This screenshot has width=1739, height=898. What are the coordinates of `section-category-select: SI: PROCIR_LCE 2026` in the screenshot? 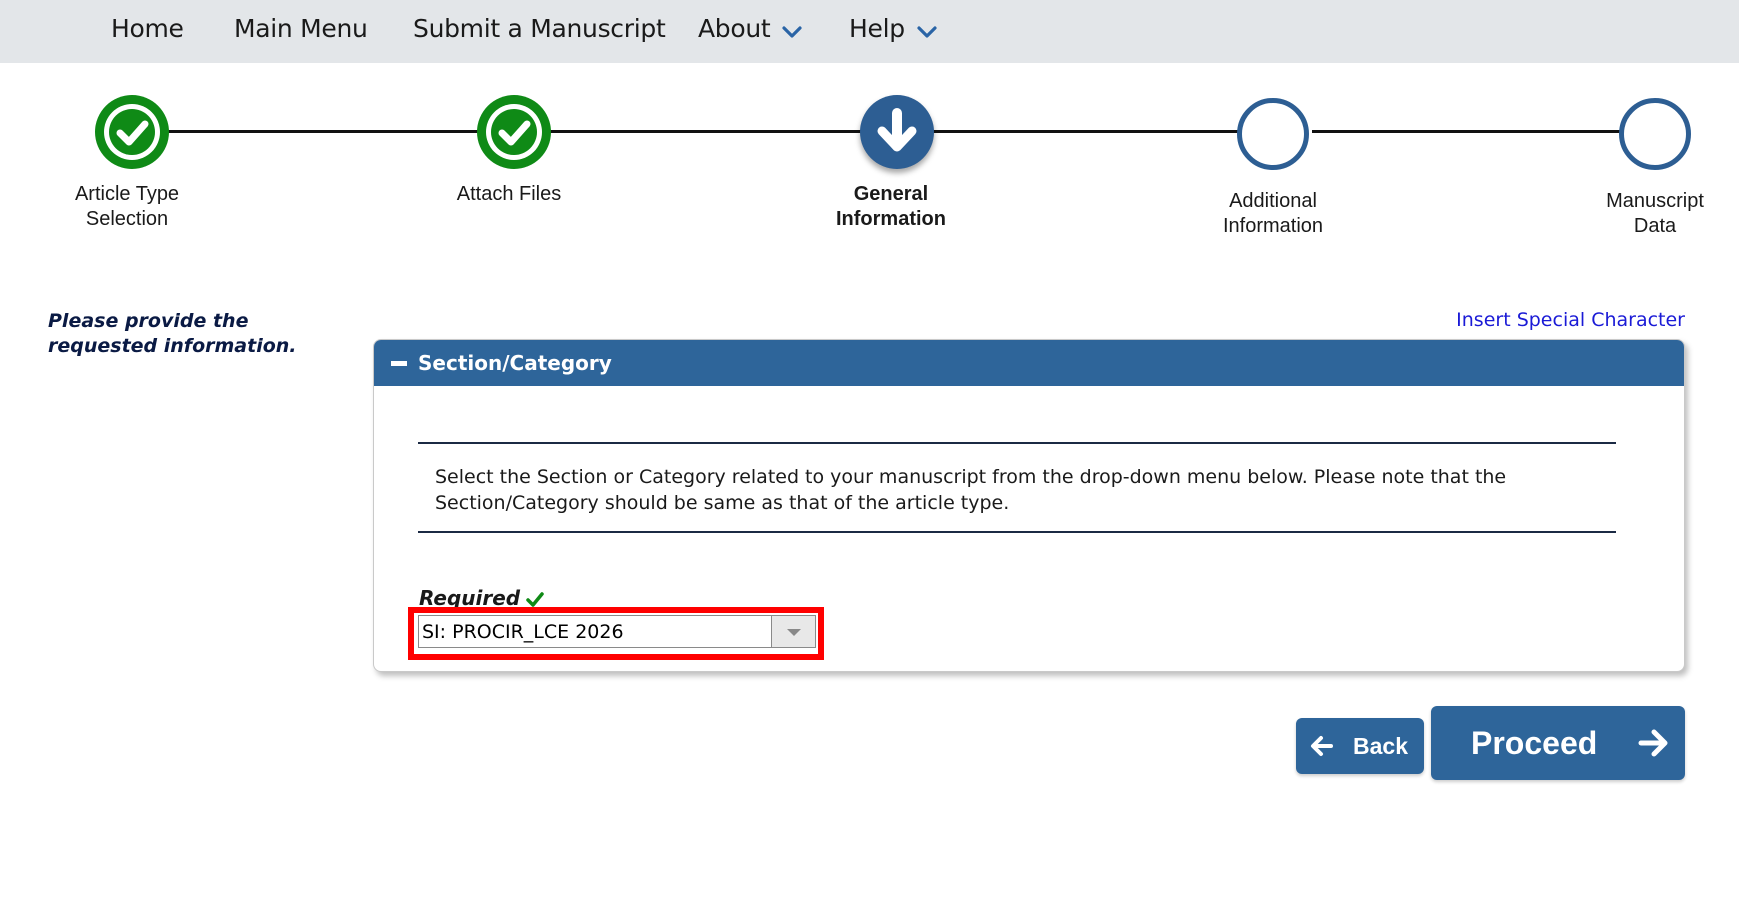 It's located at (617, 631).